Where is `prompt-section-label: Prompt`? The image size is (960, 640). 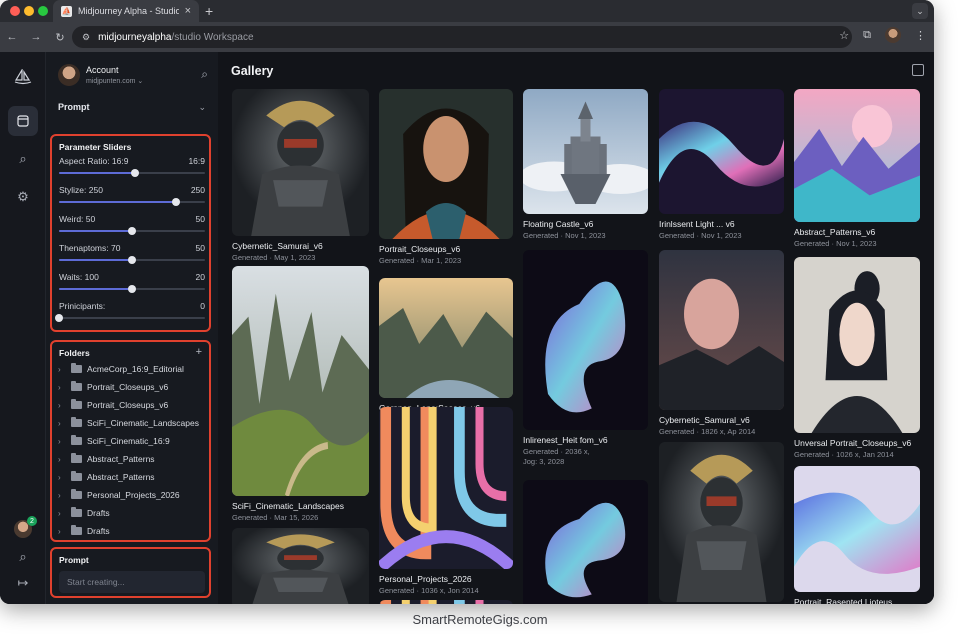 prompt-section-label: Prompt is located at coordinates (74, 107).